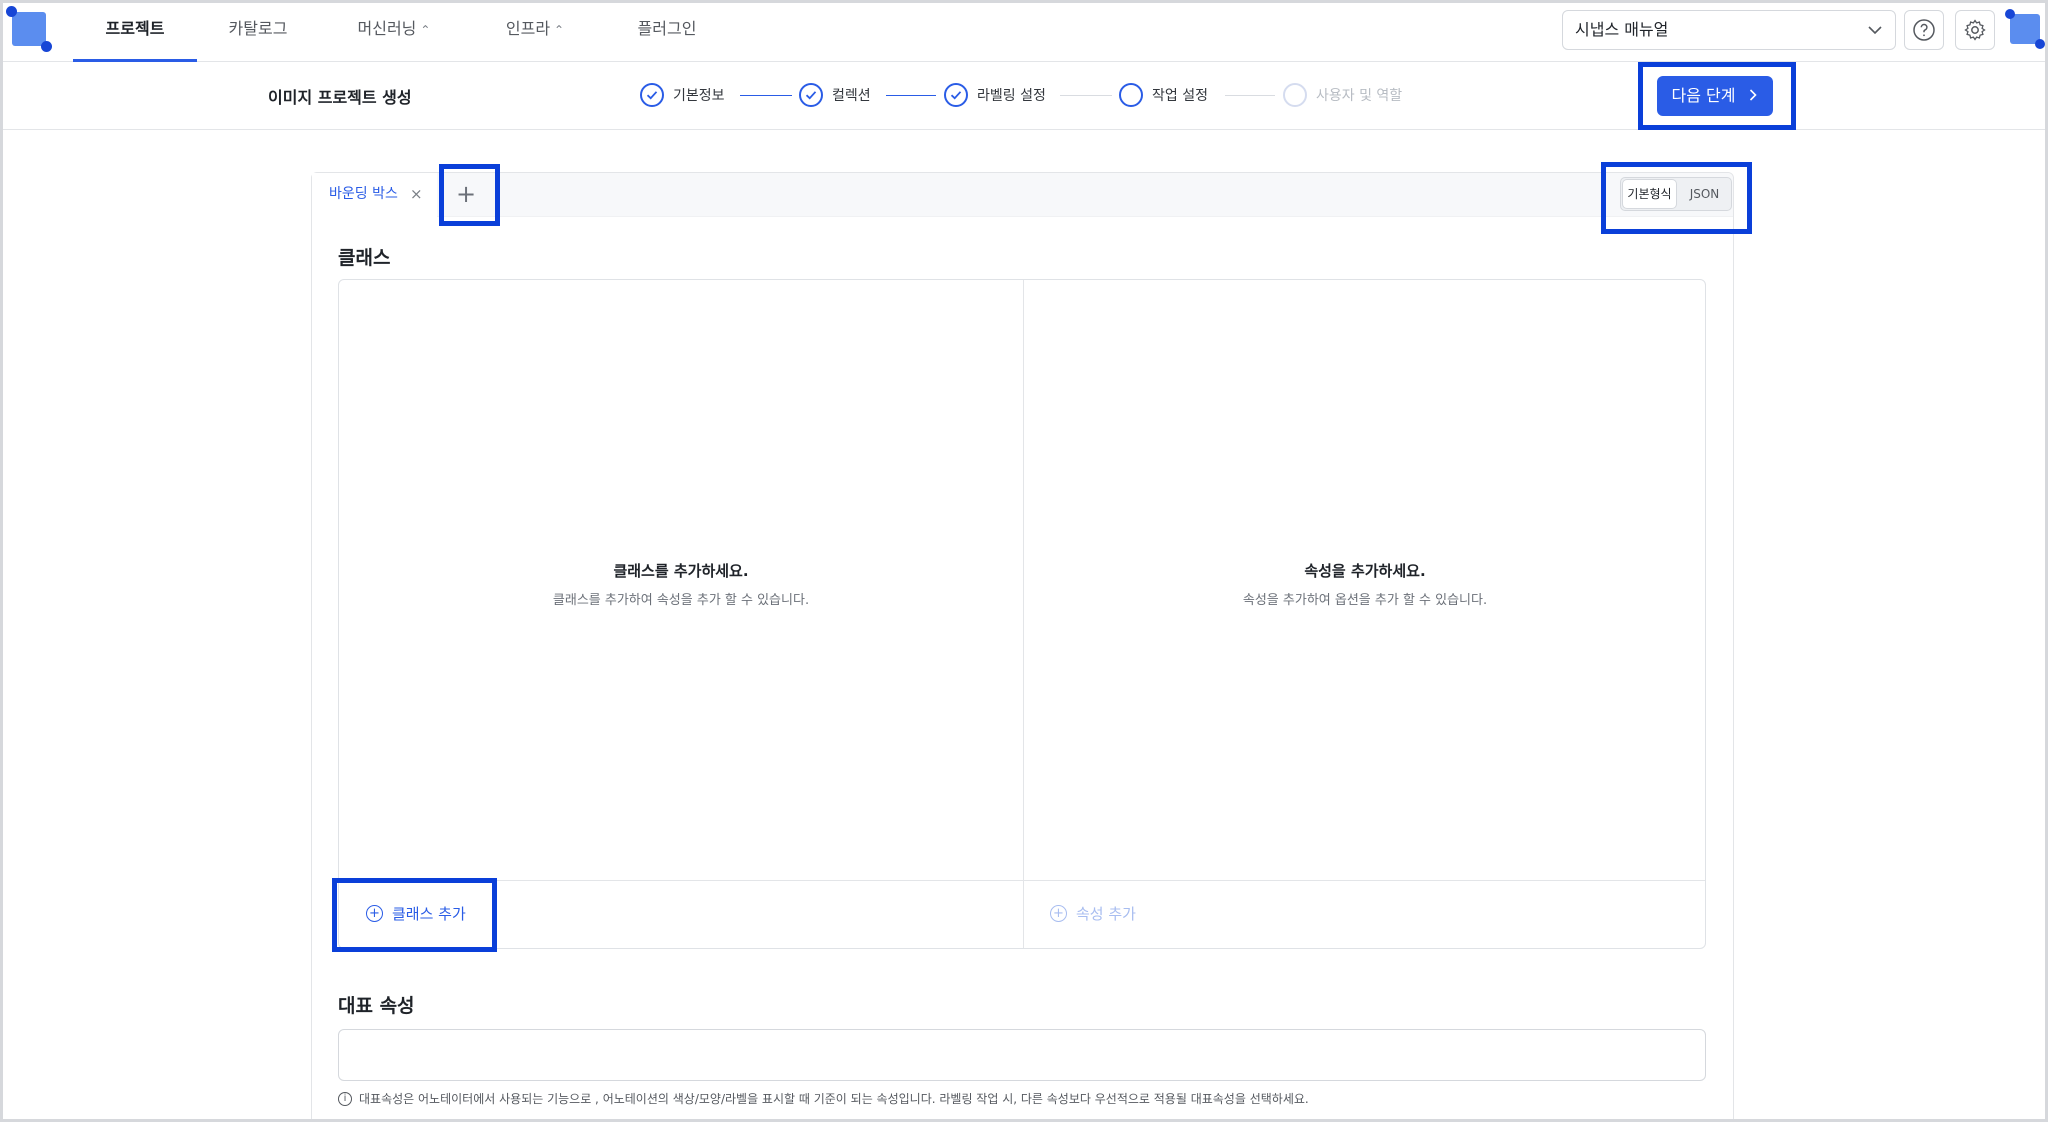  I want to click on step-label: 사용자 및 역할, so click(1359, 96).